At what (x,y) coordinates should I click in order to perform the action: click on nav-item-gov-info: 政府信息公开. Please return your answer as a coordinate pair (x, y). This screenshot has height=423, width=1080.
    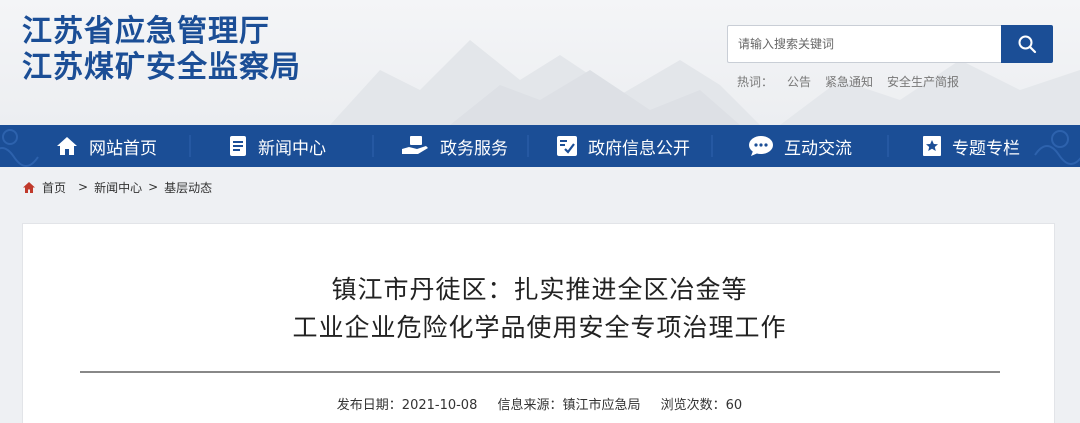
    Looking at the image, I should click on (623, 146).